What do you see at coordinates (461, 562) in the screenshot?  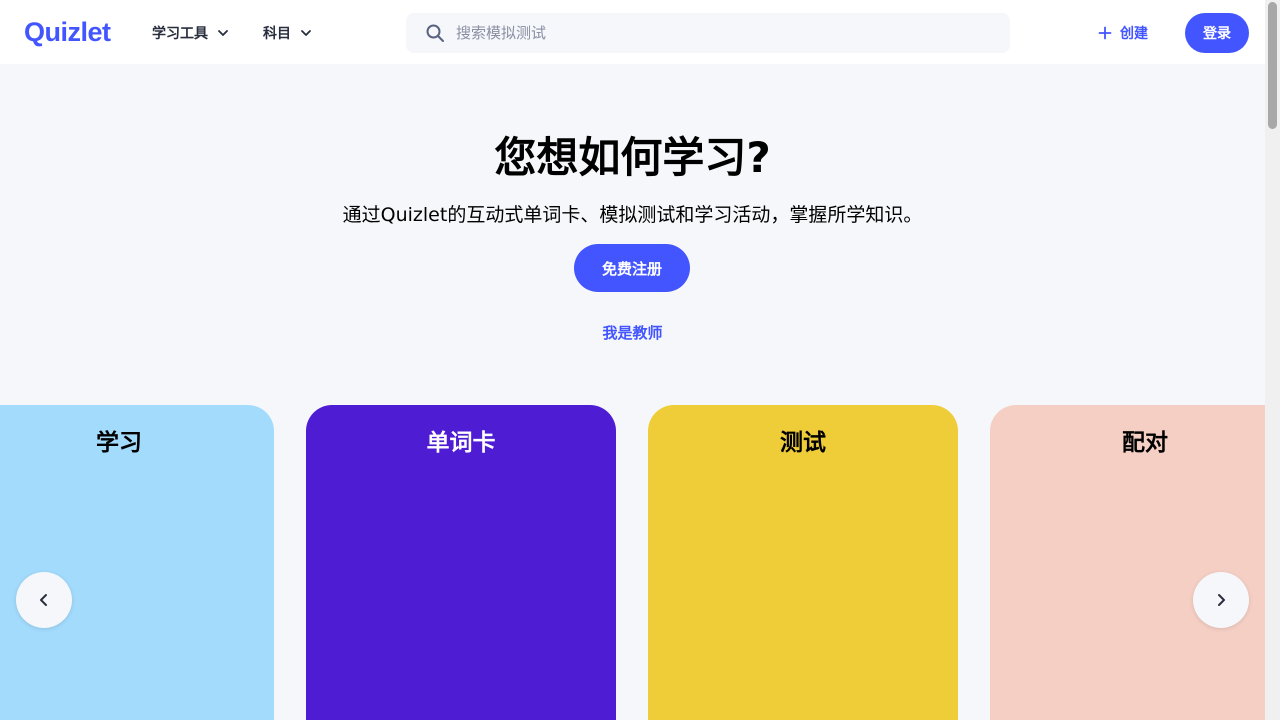 I see `card-flashcards: 单词卡` at bounding box center [461, 562].